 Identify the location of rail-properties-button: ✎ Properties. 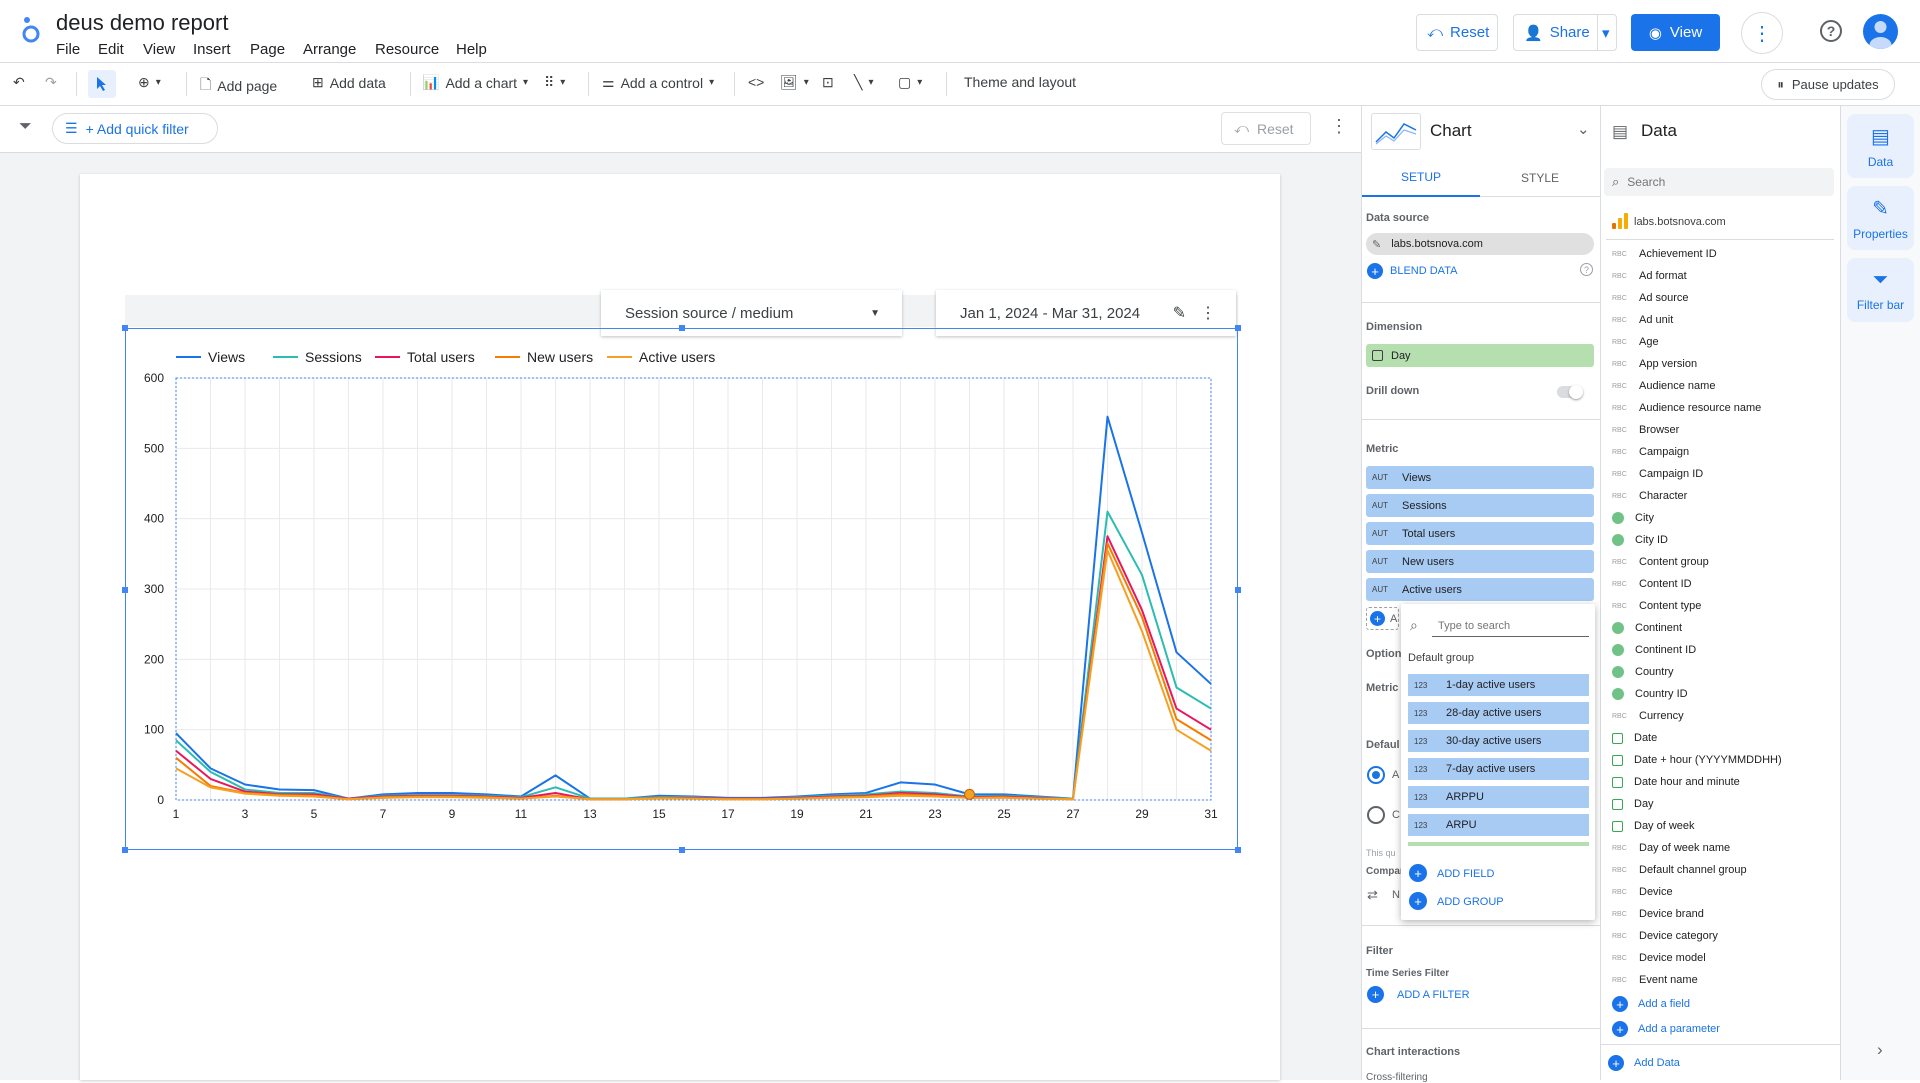
(1880, 218).